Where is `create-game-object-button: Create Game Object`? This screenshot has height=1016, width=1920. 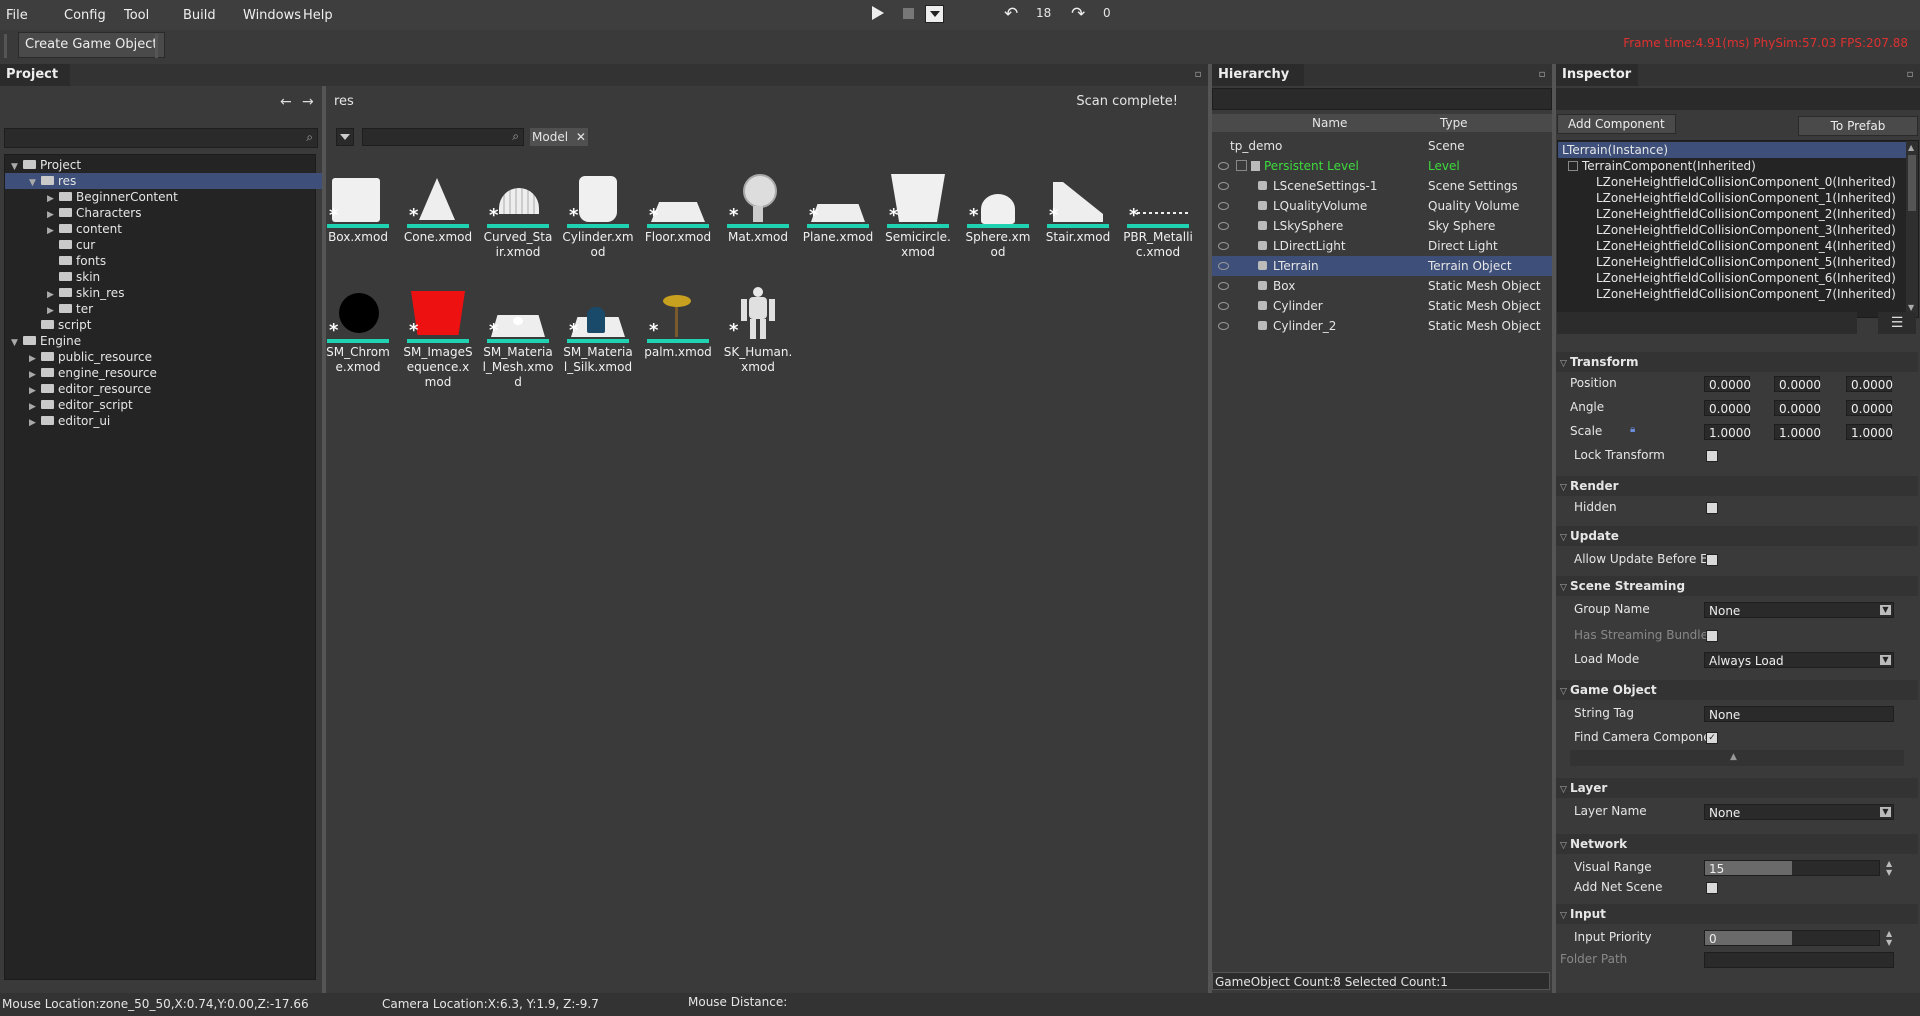
create-game-object-button: Create Game Object is located at coordinates (91, 45).